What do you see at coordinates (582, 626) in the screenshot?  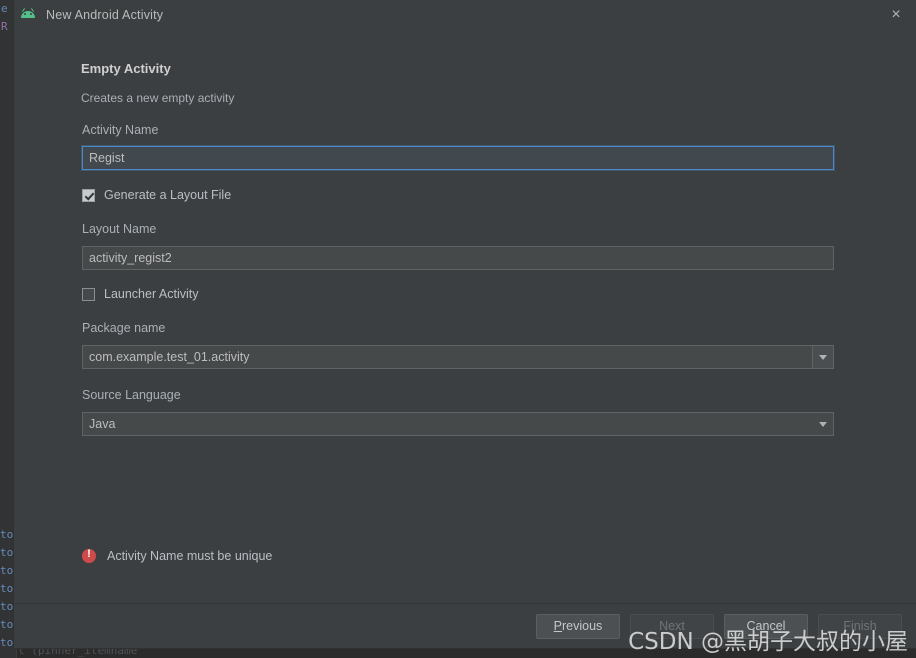 I see `previous-button-label: revious` at bounding box center [582, 626].